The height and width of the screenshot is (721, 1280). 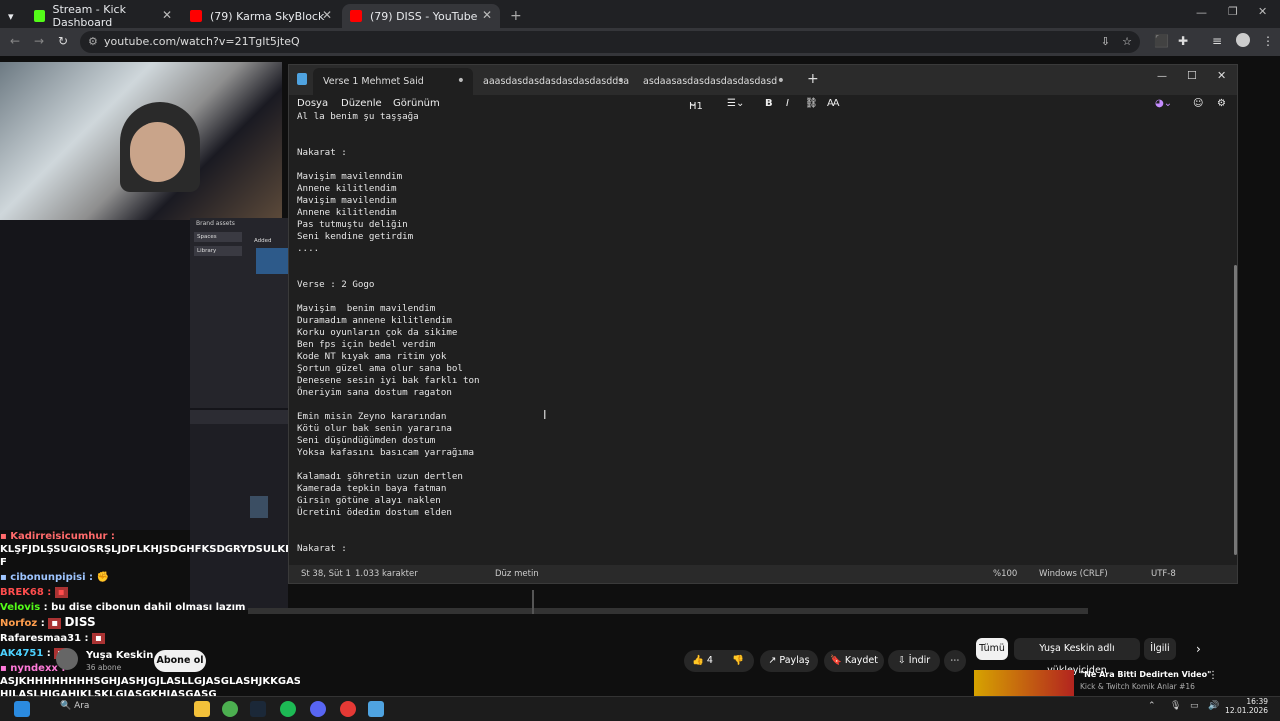 I want to click on media-icon: ≡, so click(x=1217, y=41).